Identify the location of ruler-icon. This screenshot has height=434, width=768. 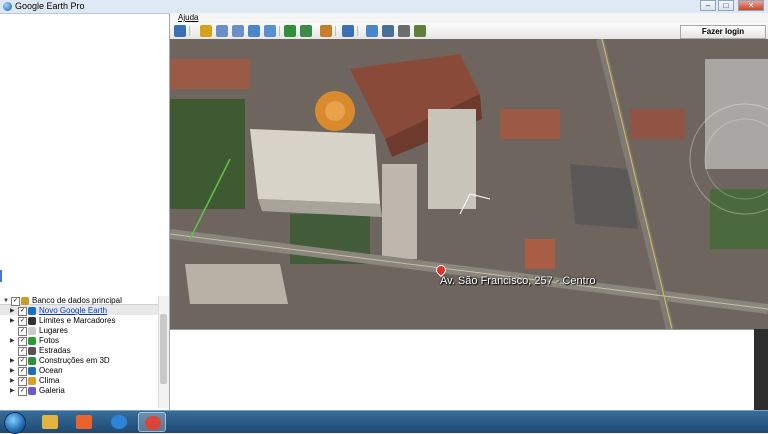
(348, 31).